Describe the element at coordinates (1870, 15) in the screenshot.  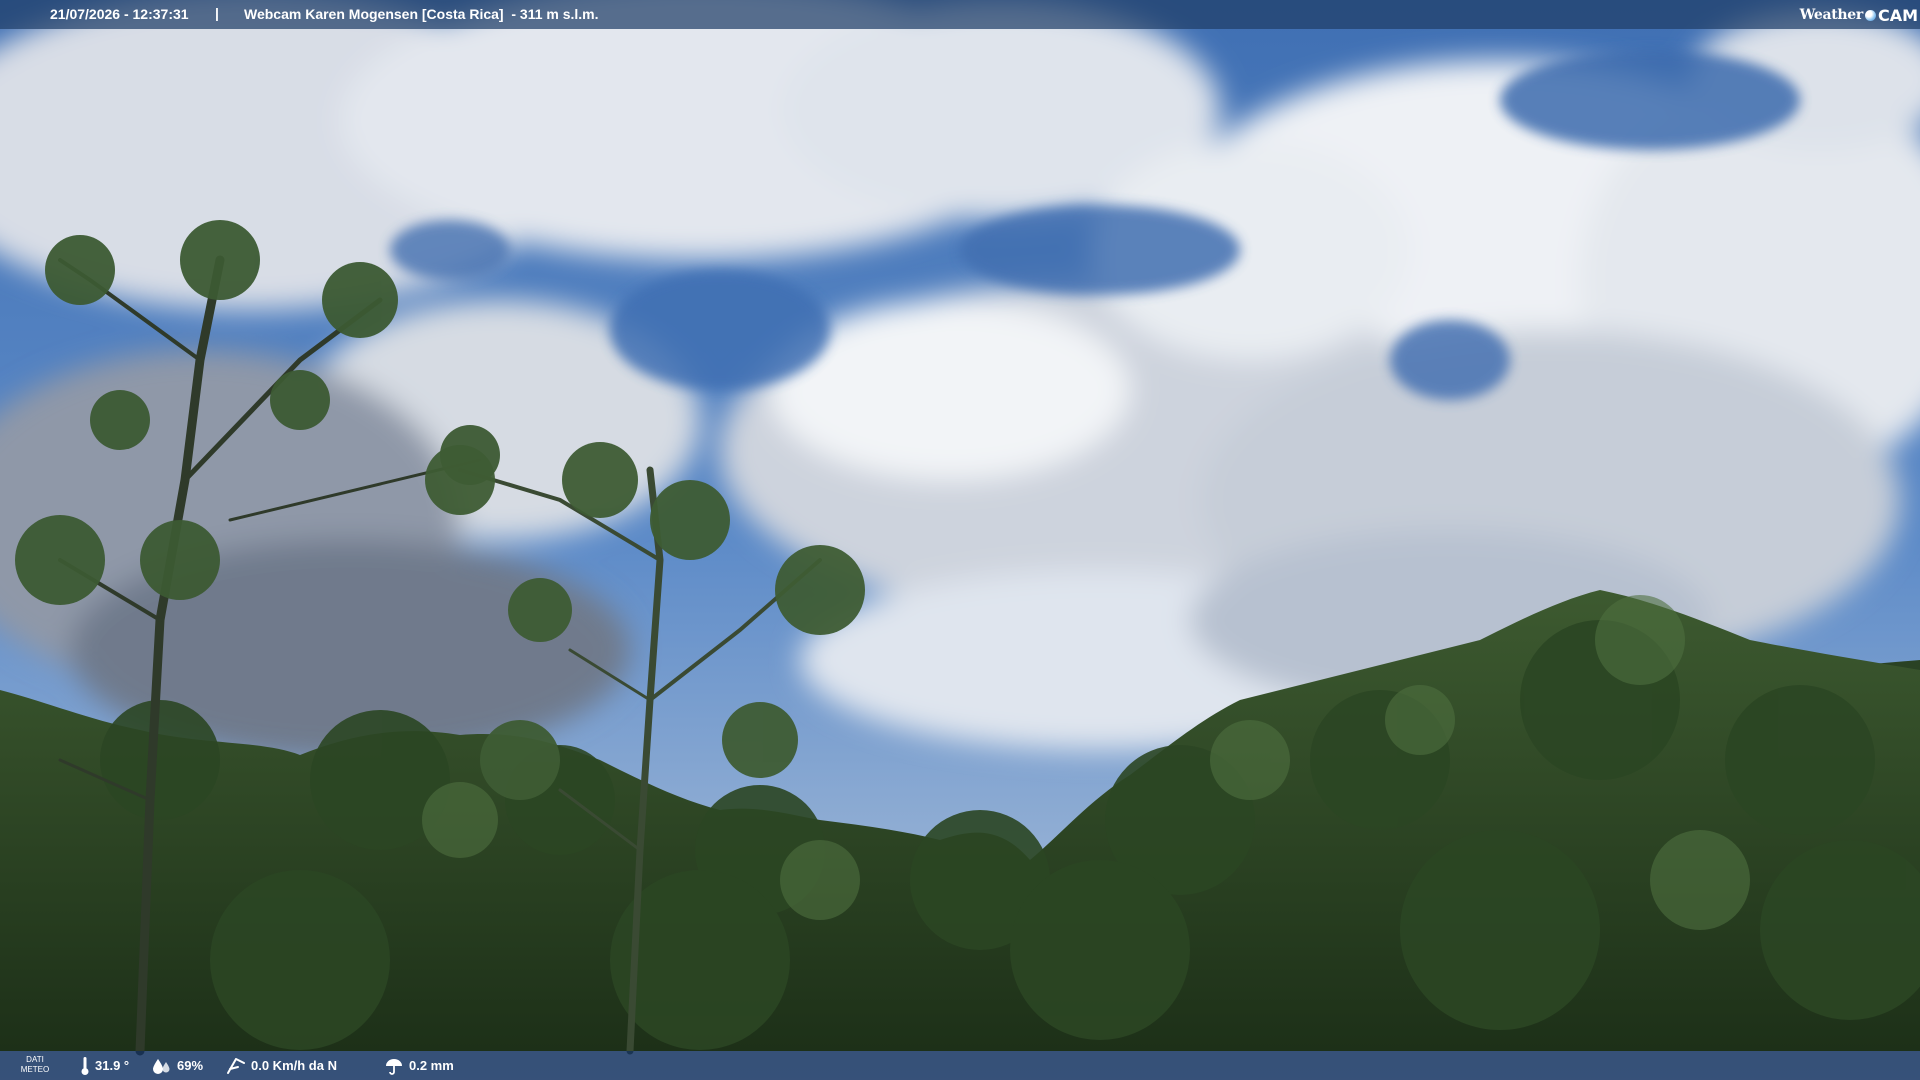
I see `logo-globe-icon` at that location.